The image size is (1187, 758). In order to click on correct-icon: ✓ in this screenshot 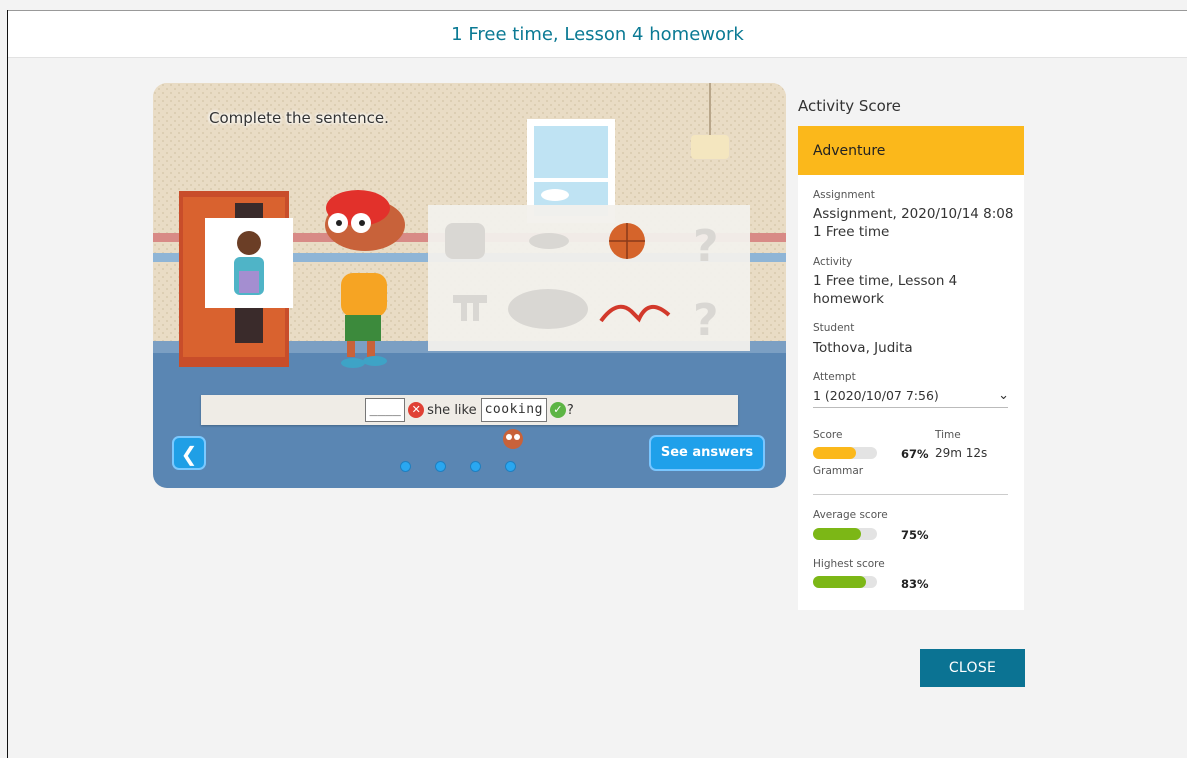, I will do `click(557, 410)`.